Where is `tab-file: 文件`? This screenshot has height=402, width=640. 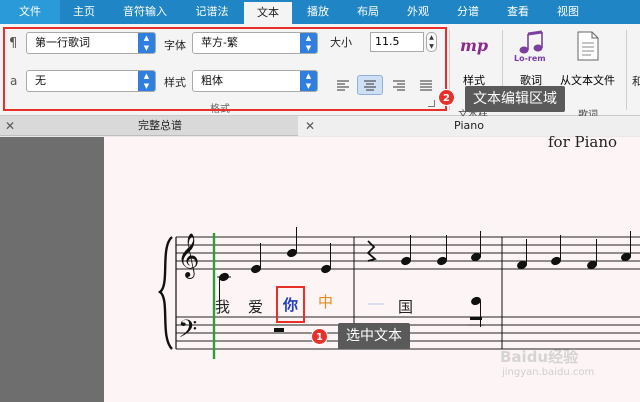 tab-file: 文件 is located at coordinates (30, 12).